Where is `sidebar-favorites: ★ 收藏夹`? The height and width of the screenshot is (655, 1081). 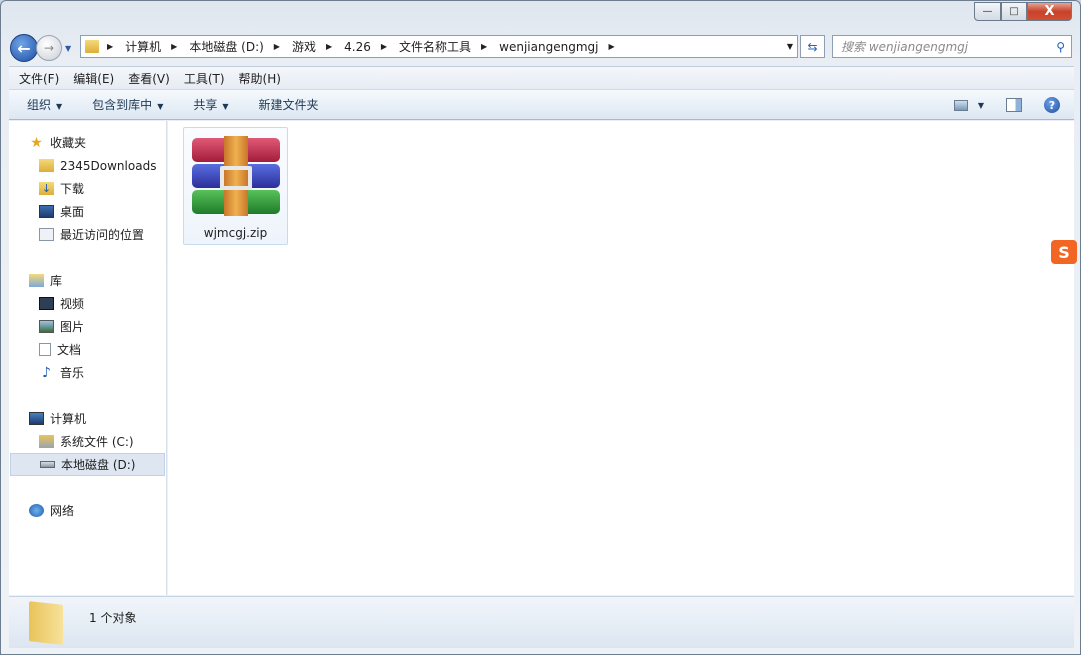 sidebar-favorites: ★ 收藏夹 is located at coordinates (87, 142).